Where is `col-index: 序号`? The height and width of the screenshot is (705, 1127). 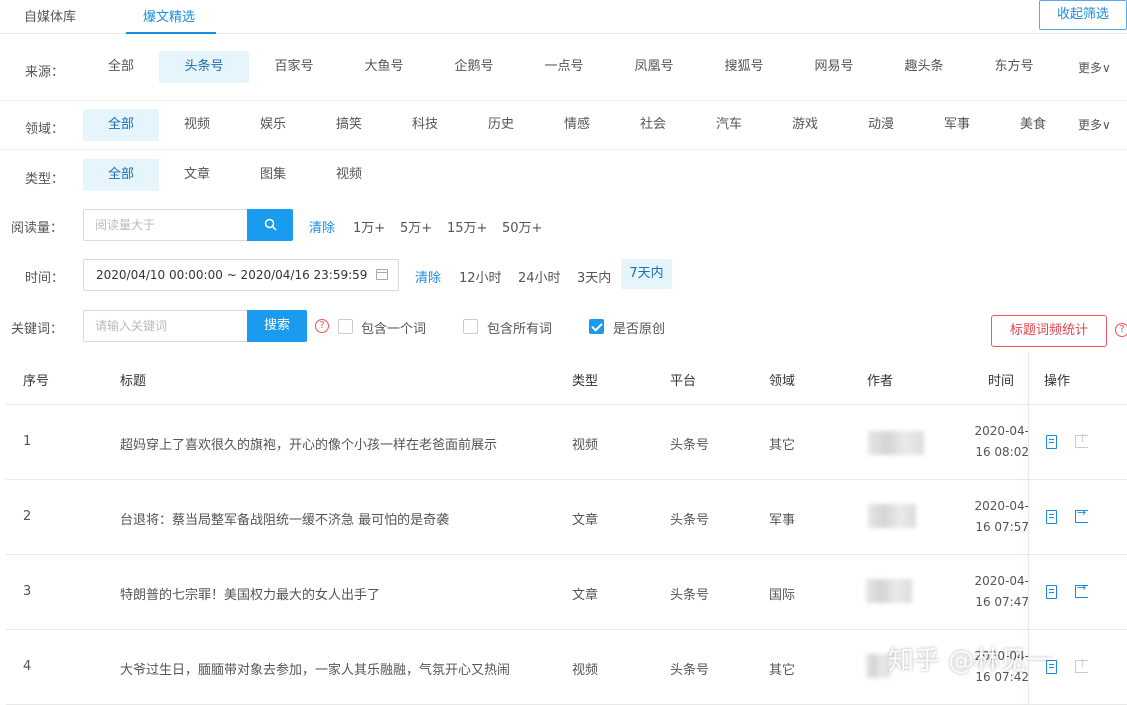 col-index: 序号 is located at coordinates (36, 381).